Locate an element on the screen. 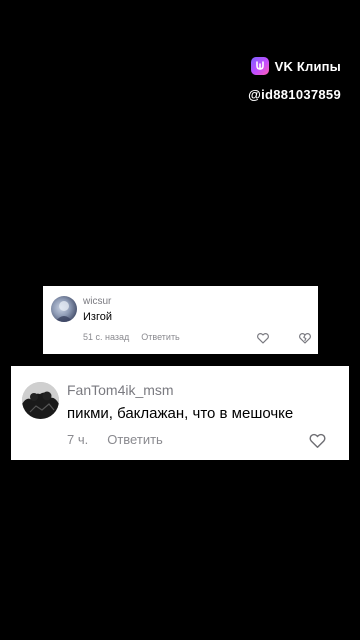 The image size is (360, 640). comment-username: wicsur is located at coordinates (97, 301).